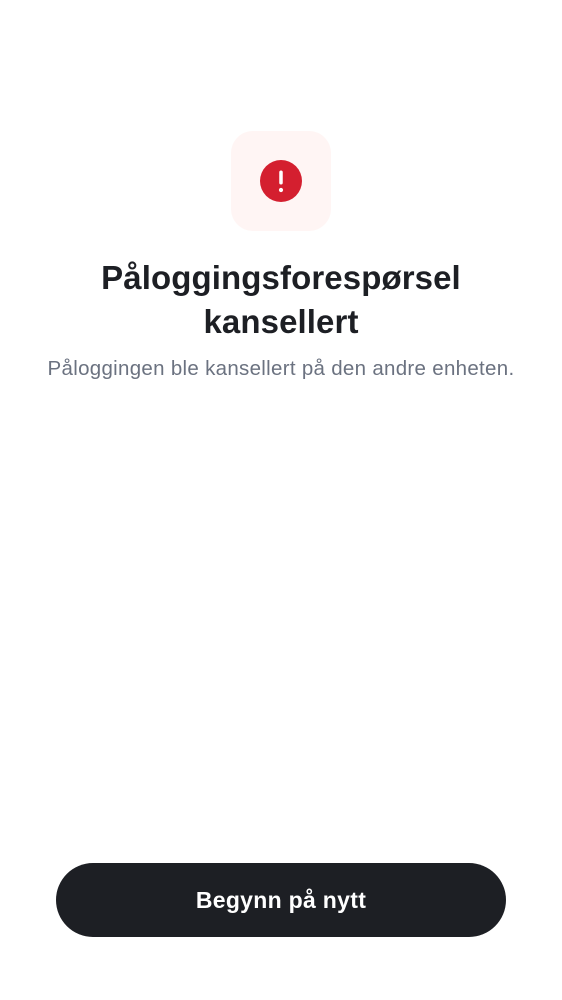  What do you see at coordinates (281, 900) in the screenshot?
I see `restart-button: Begynn på nytt` at bounding box center [281, 900].